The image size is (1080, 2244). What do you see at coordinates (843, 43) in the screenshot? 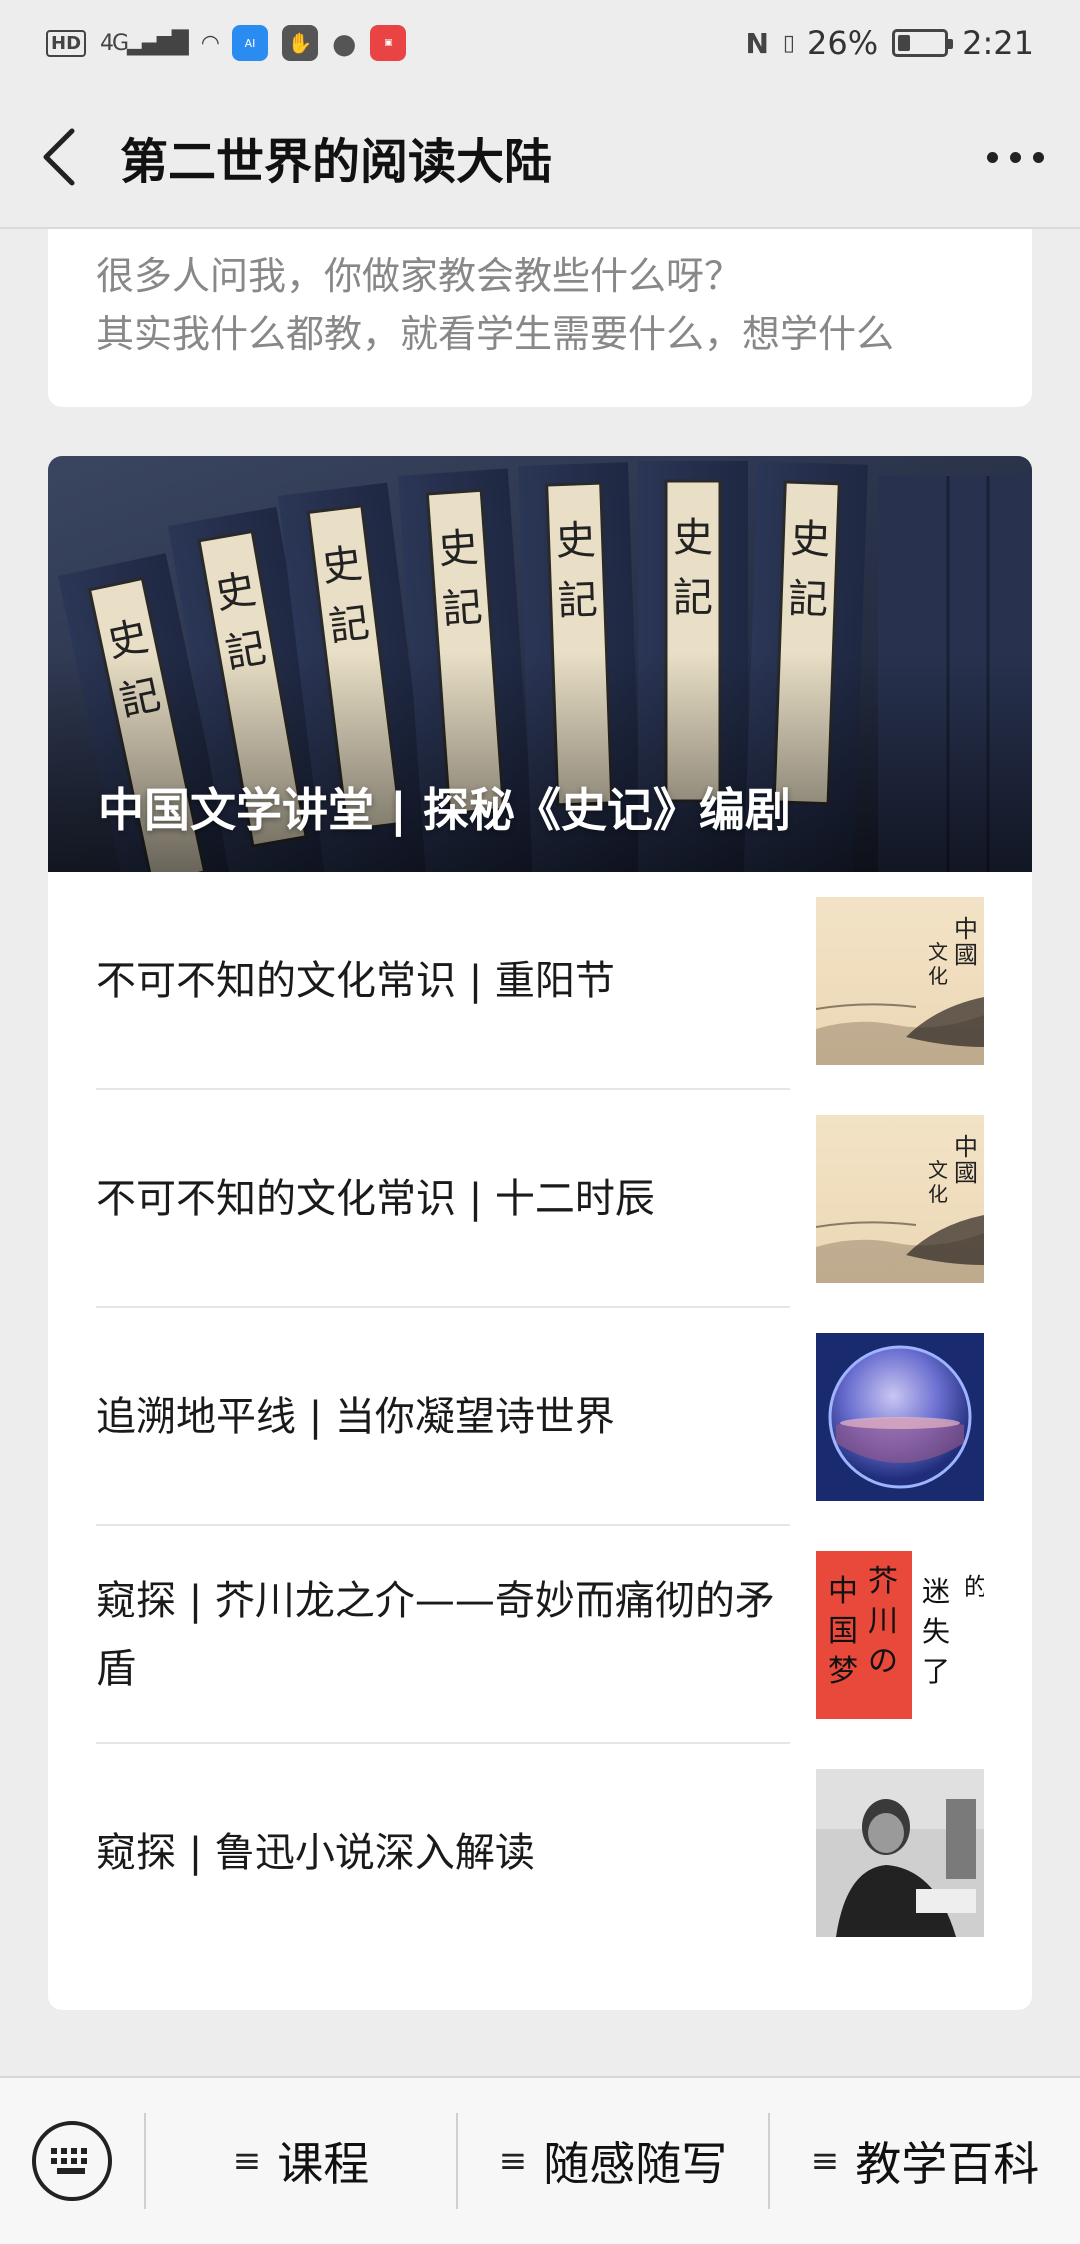
I see `battery-percent: 26%` at bounding box center [843, 43].